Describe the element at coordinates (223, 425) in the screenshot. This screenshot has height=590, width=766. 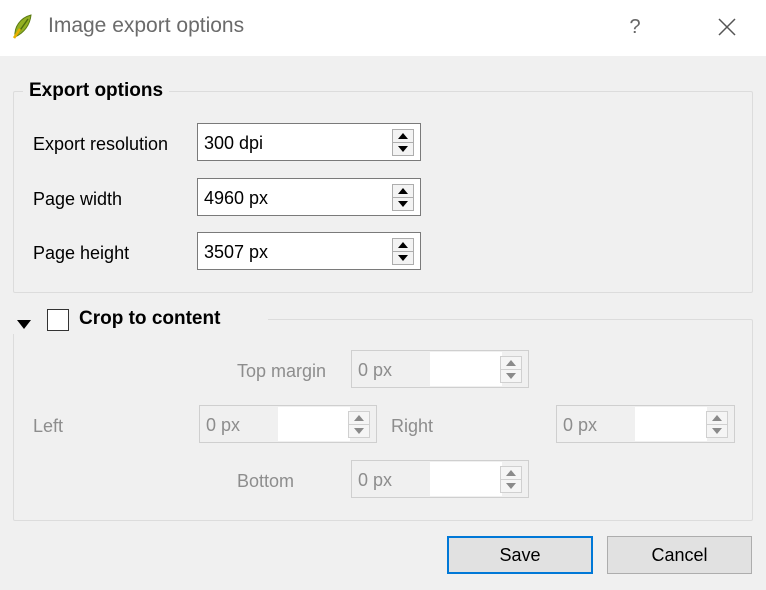
I see `left-margin-value: 0 px` at that location.